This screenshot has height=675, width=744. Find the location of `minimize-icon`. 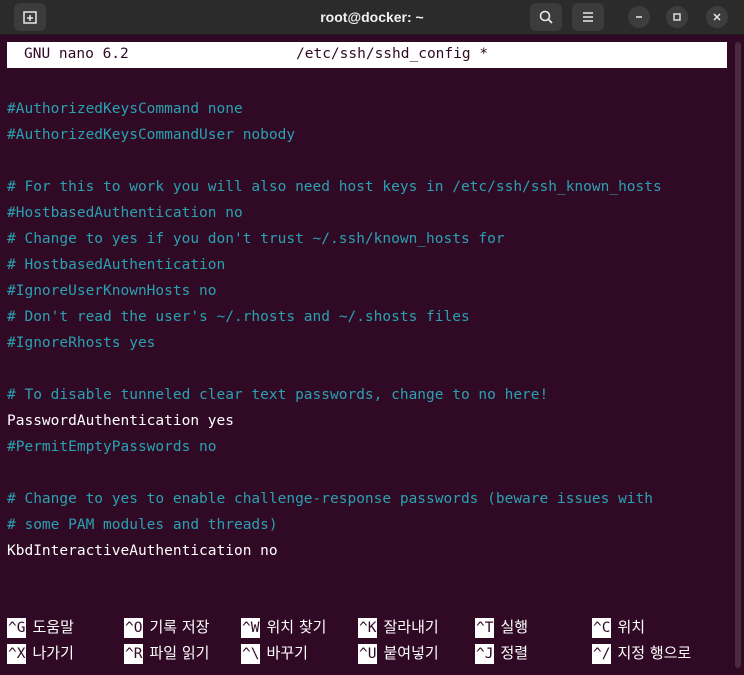

minimize-icon is located at coordinates (639, 17).